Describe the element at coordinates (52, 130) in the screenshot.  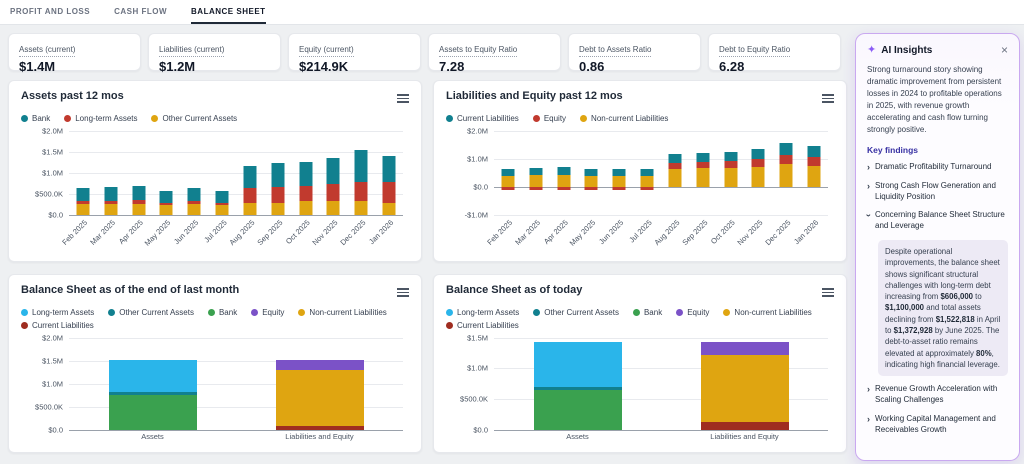
I see `y-axis-label: $2.0M` at that location.